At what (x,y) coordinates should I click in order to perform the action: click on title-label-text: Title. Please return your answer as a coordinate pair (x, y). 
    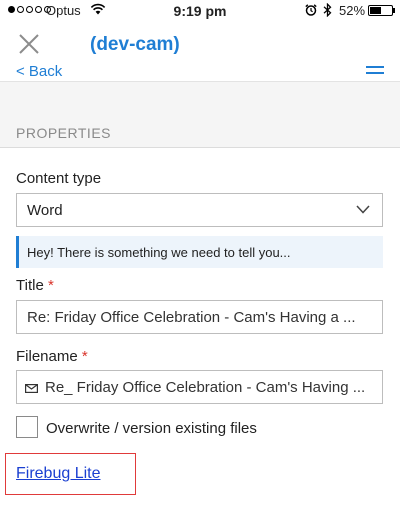
    Looking at the image, I should click on (30, 285).